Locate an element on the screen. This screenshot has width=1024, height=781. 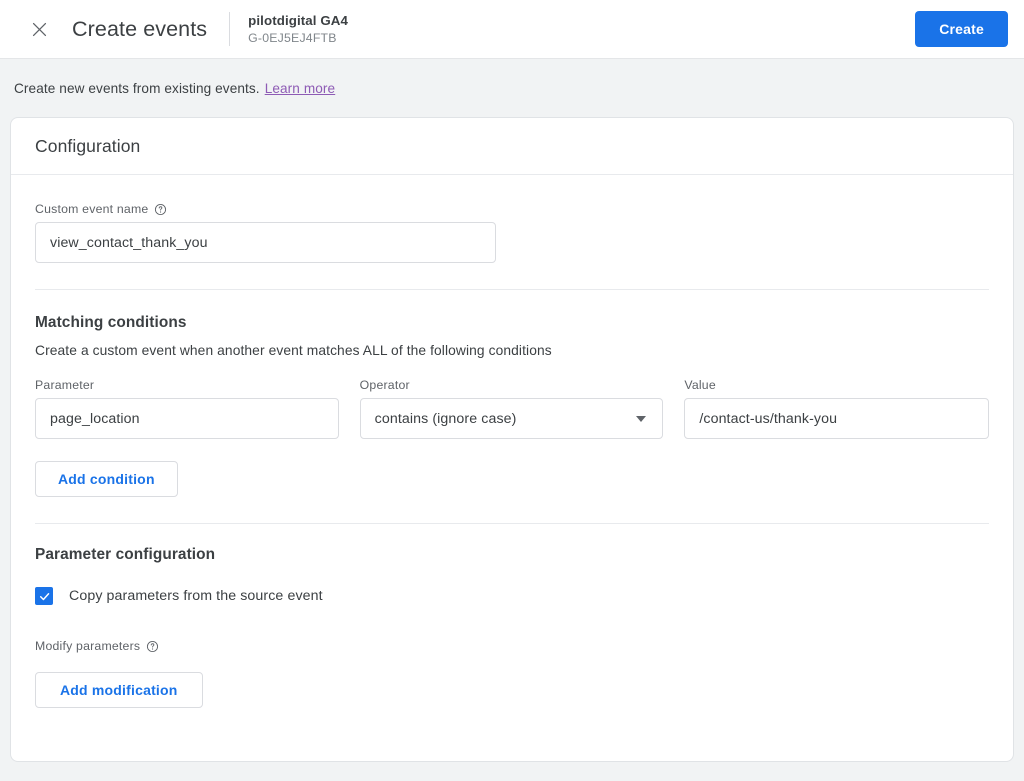
condition-parameter-group: Parameter page_location is located at coordinates (187, 408).